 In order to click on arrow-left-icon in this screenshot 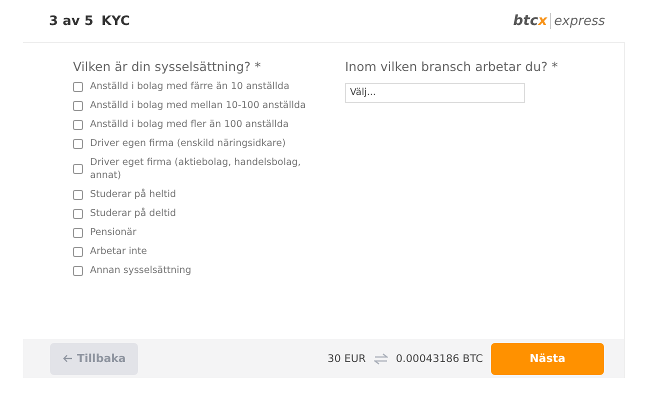, I will do `click(67, 358)`.